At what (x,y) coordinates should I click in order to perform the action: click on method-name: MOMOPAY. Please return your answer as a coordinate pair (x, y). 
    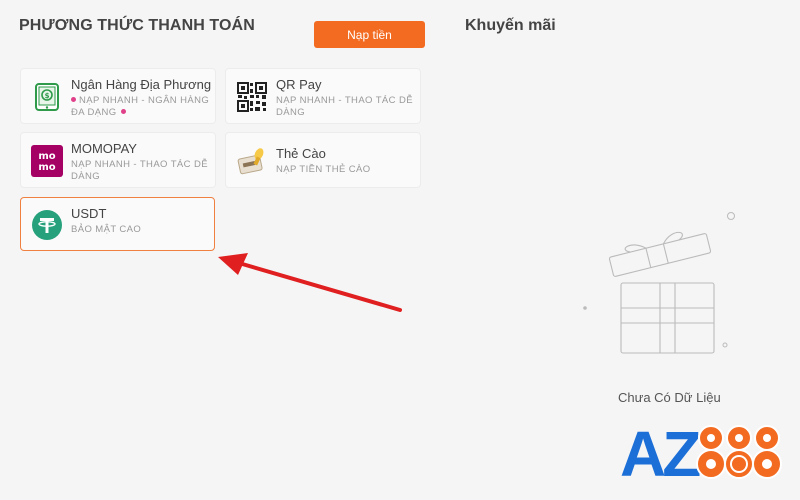
    Looking at the image, I should click on (104, 148).